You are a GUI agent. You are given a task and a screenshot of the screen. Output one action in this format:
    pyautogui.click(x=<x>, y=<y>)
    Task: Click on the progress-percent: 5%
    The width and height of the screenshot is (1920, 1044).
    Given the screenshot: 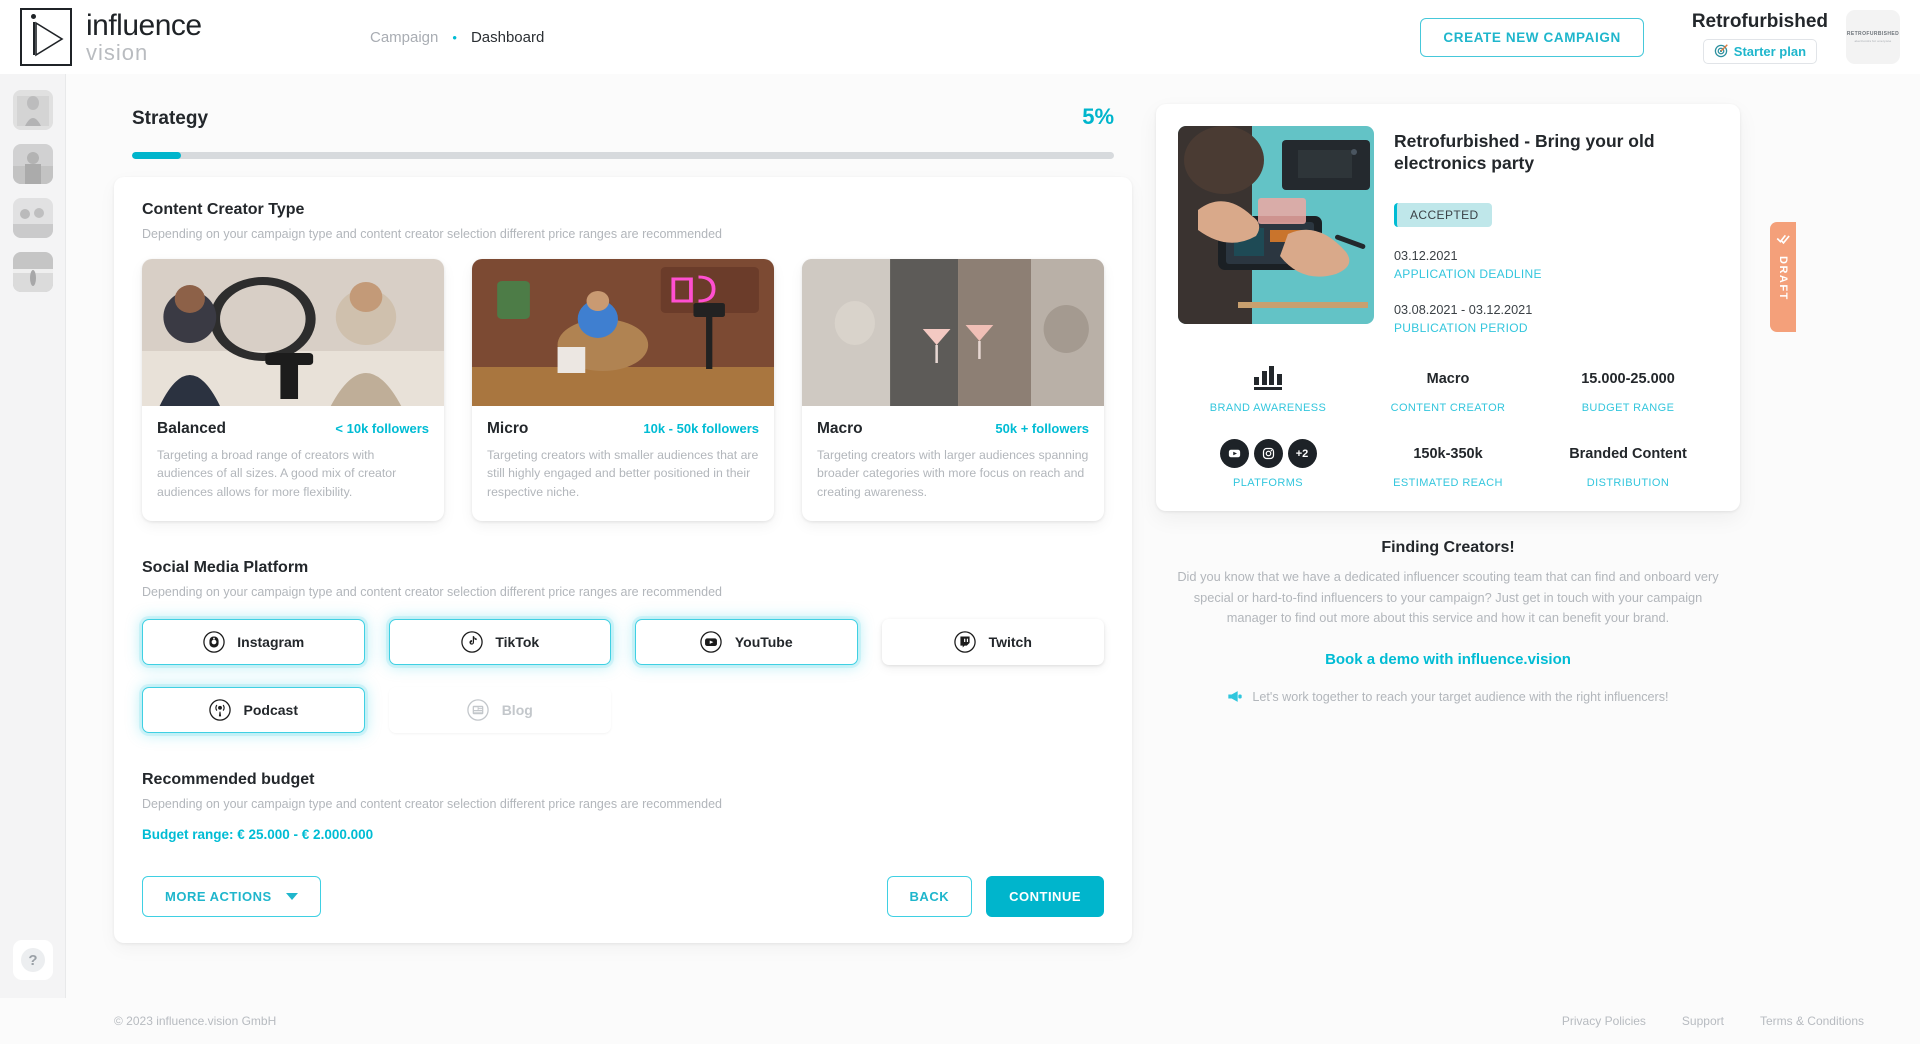 What is the action you would take?
    pyautogui.click(x=1098, y=116)
    